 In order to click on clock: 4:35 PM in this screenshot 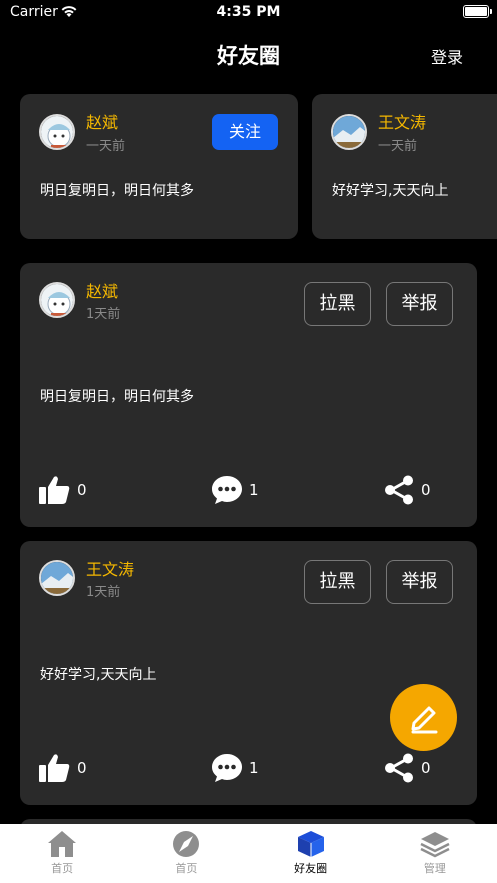, I will do `click(248, 12)`.